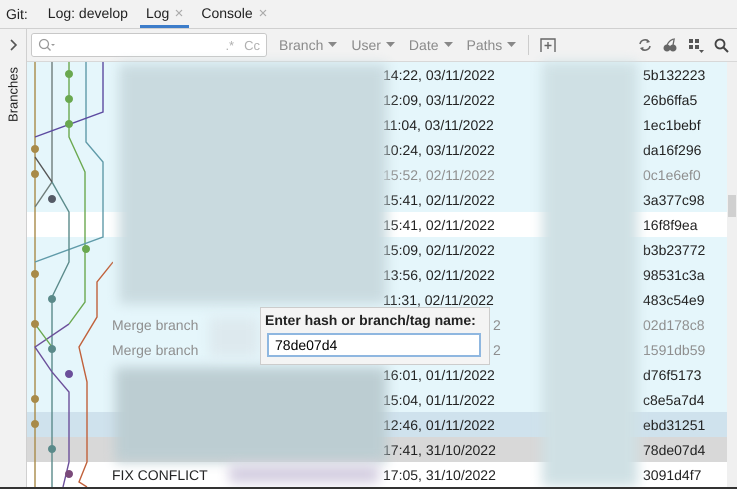 The width and height of the screenshot is (737, 489). Describe the element at coordinates (732, 206) in the screenshot. I see `scrollbar-thumb` at that location.